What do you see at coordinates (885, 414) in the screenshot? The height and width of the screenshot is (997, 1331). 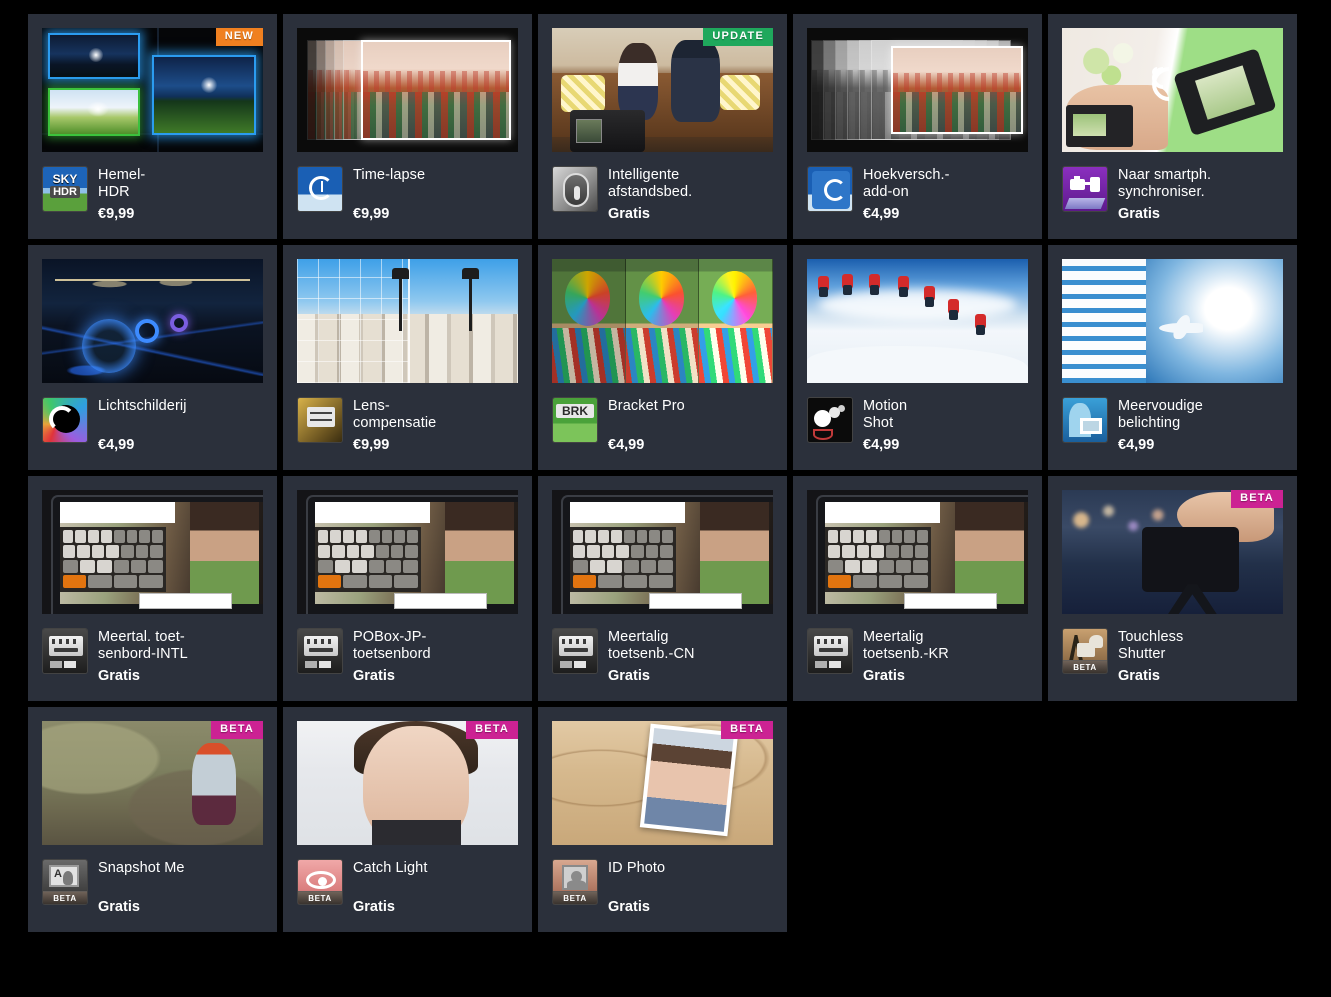 I see `app-title: Motion Shot` at bounding box center [885, 414].